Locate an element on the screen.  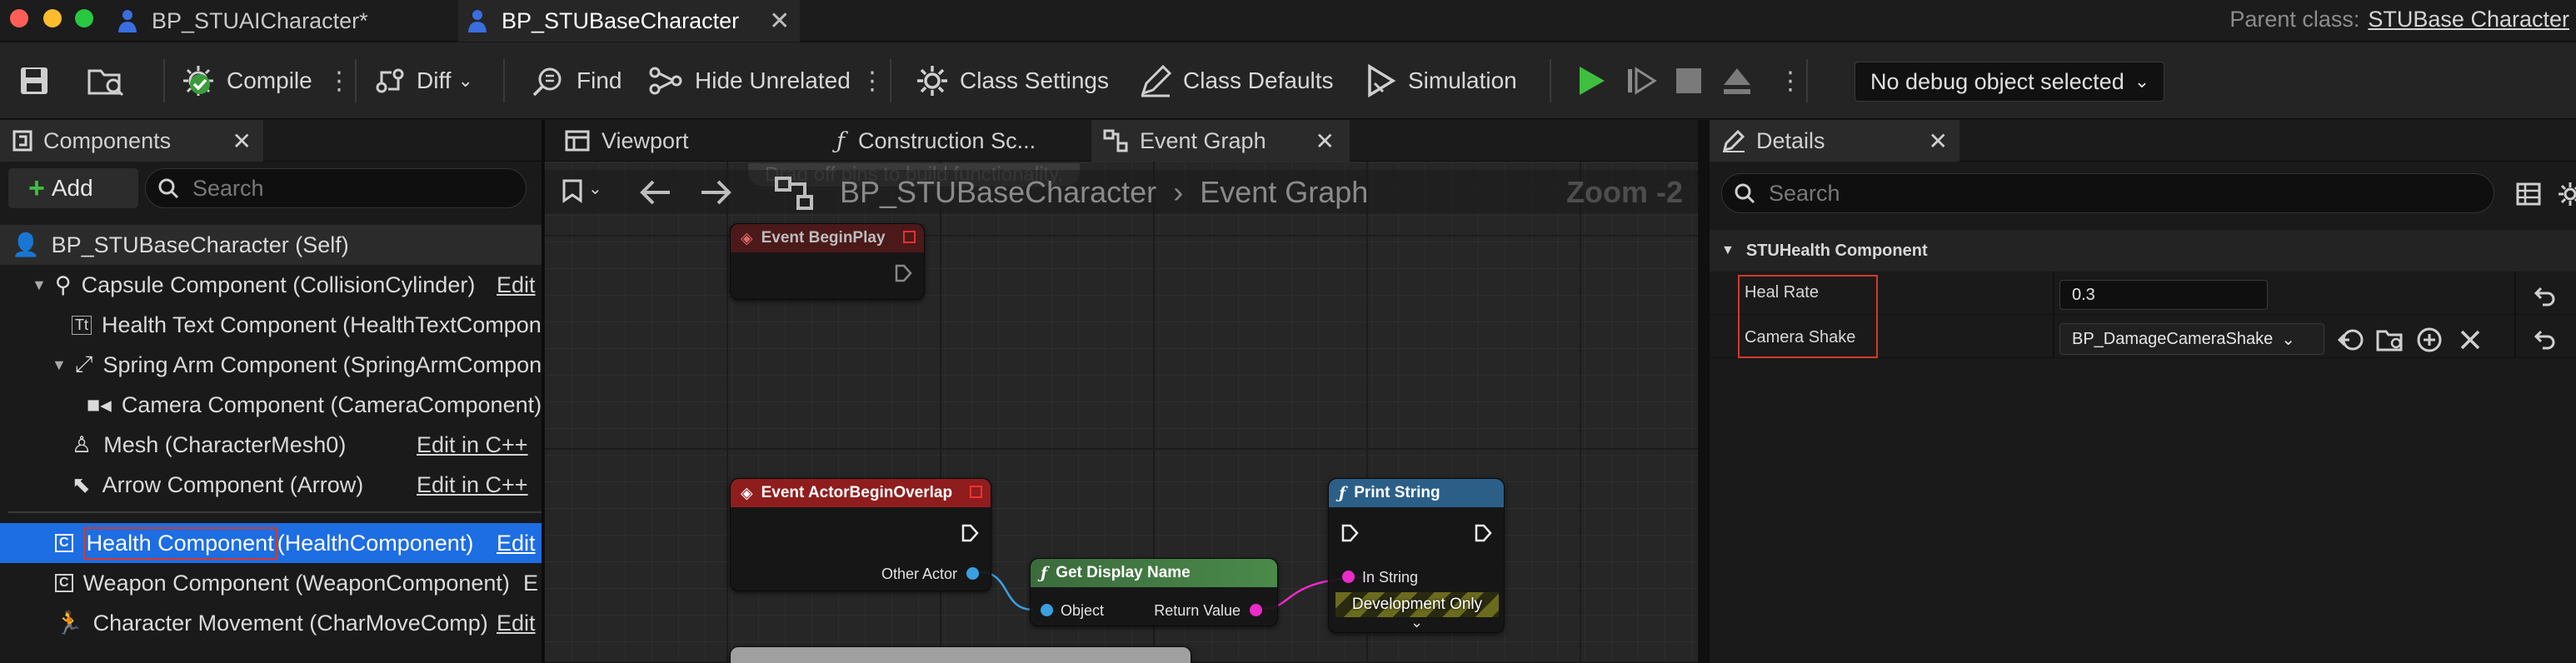
tree-item-character-movement: 🏃 Character Movement (CharMoveComp) Edit is located at coordinates (271, 623).